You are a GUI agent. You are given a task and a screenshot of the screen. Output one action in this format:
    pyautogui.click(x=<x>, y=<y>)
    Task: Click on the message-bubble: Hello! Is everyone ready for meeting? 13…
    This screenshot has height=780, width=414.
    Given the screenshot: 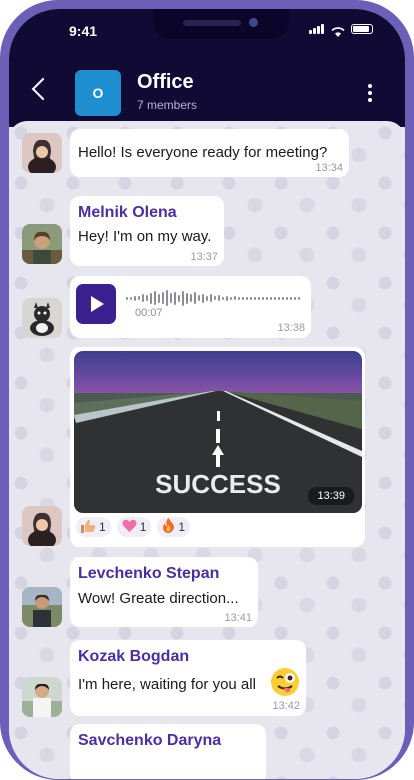 What is the action you would take?
    pyautogui.click(x=209, y=153)
    